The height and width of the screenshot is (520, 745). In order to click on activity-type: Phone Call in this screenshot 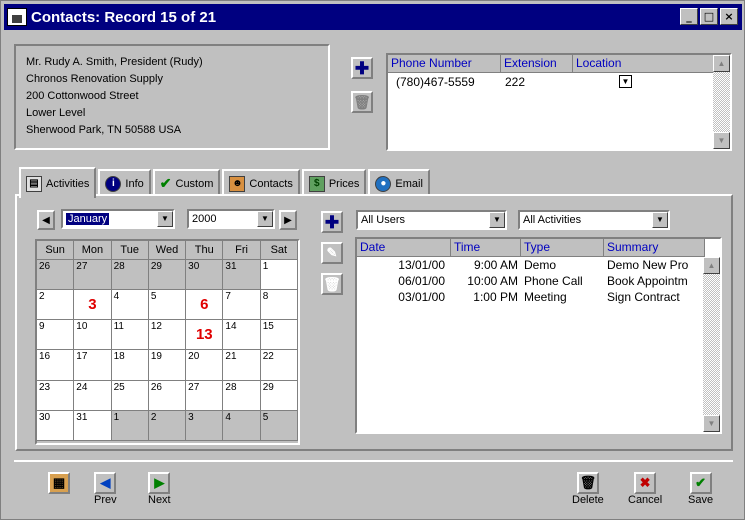, I will do `click(562, 281)`.